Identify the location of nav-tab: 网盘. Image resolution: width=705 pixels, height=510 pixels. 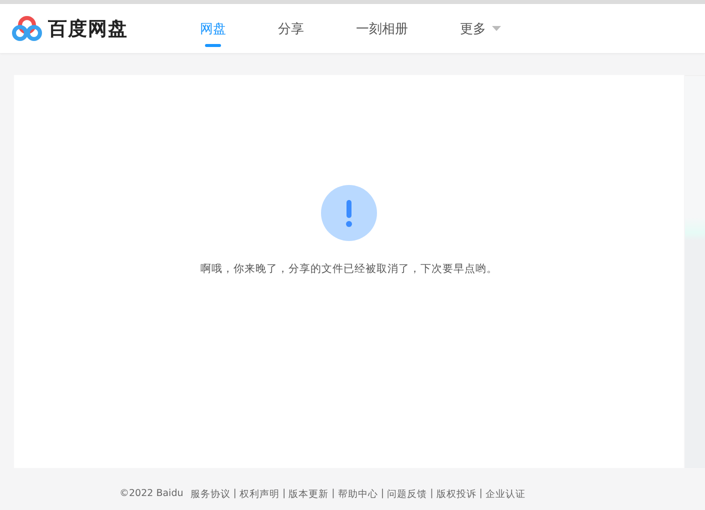
(213, 28).